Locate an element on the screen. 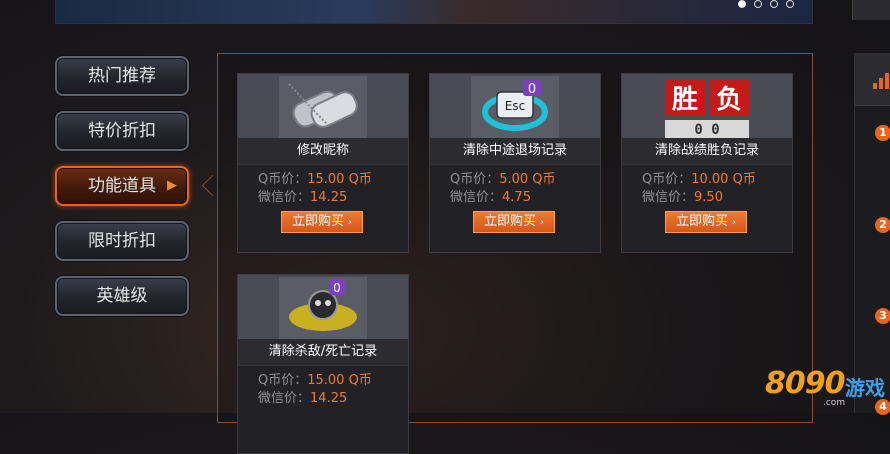  skull-reset-icon: 0 is located at coordinates (323, 308).